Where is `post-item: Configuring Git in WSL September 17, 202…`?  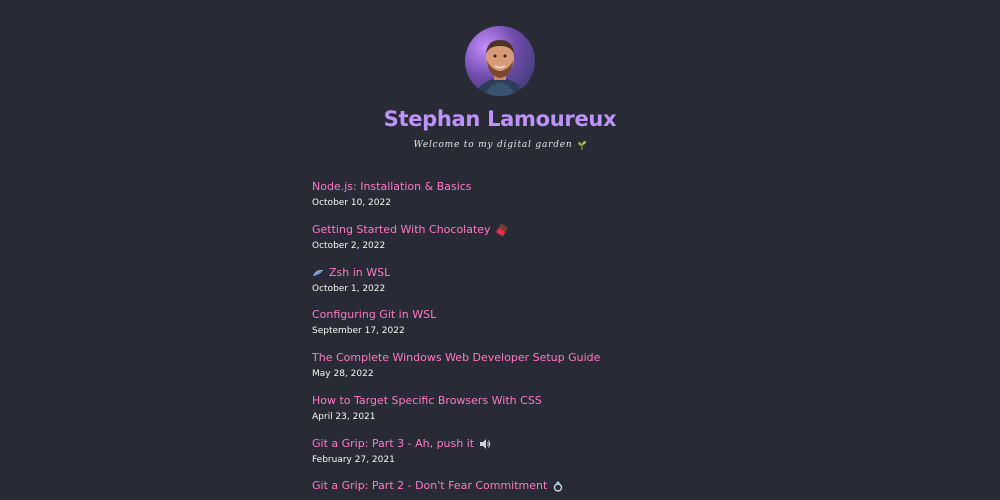 post-item: Configuring Git in WSL September 17, 202… is located at coordinates (456, 329).